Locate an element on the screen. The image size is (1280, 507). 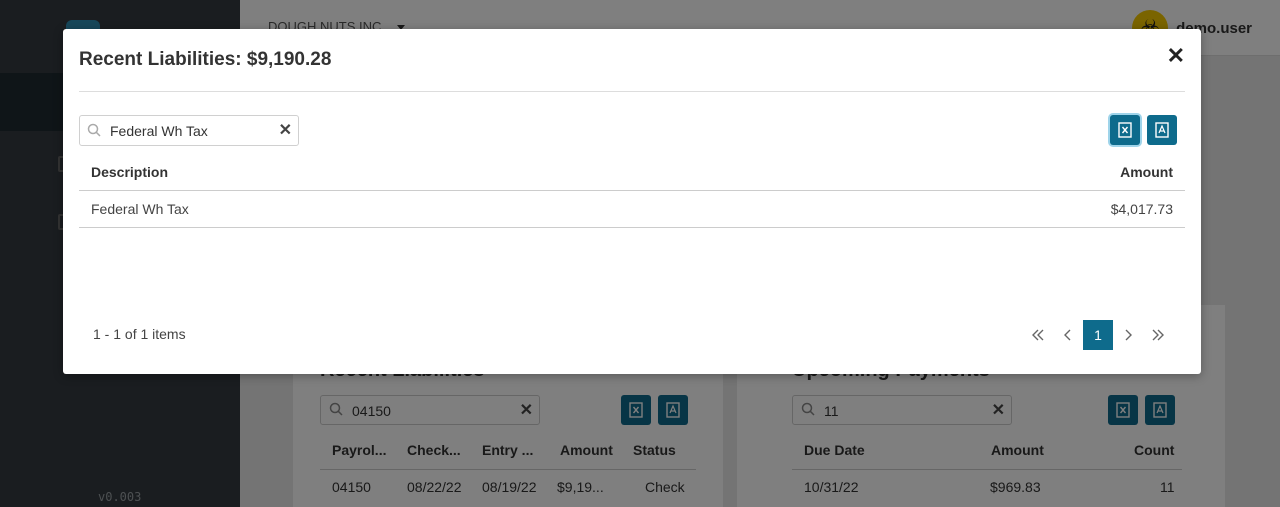
pager: 1 is located at coordinates (1098, 335).